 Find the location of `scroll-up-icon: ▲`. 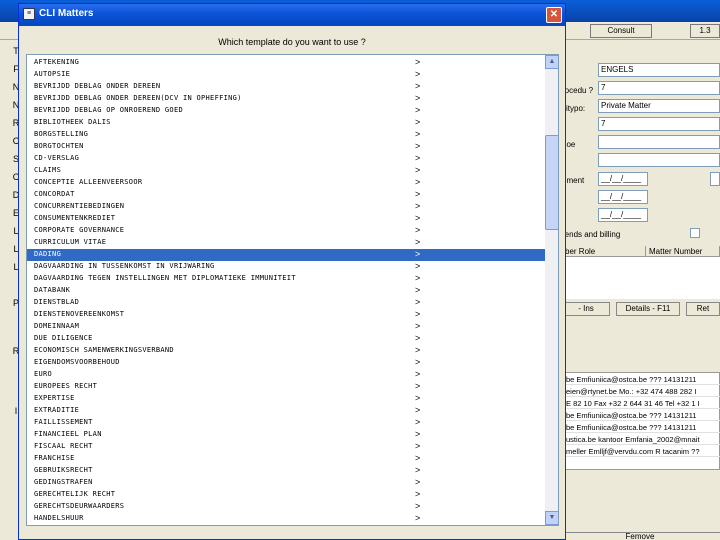

scroll-up-icon: ▲ is located at coordinates (551, 62).